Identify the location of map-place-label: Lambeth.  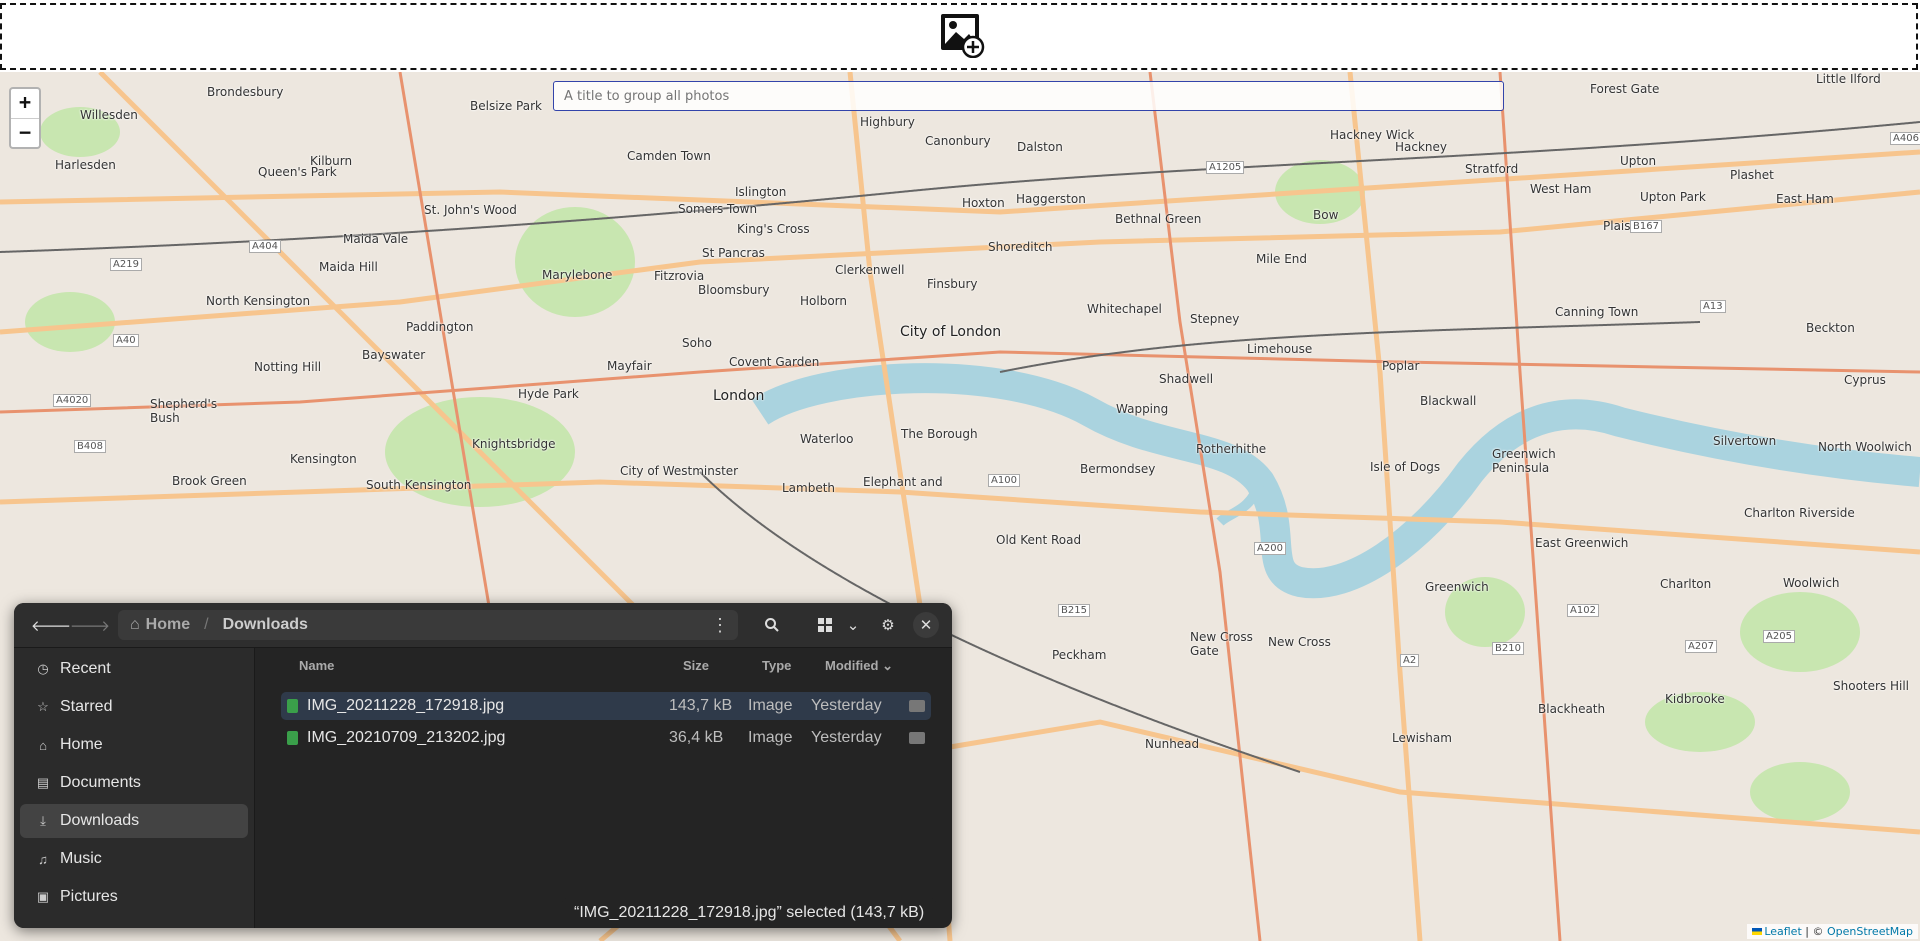
(809, 488).